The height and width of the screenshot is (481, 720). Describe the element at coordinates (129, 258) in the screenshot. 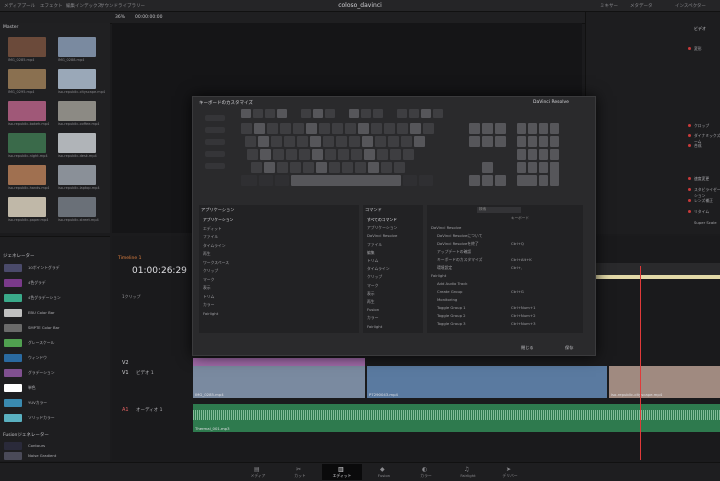

I see `timeline-name: Timeline 1` at that location.